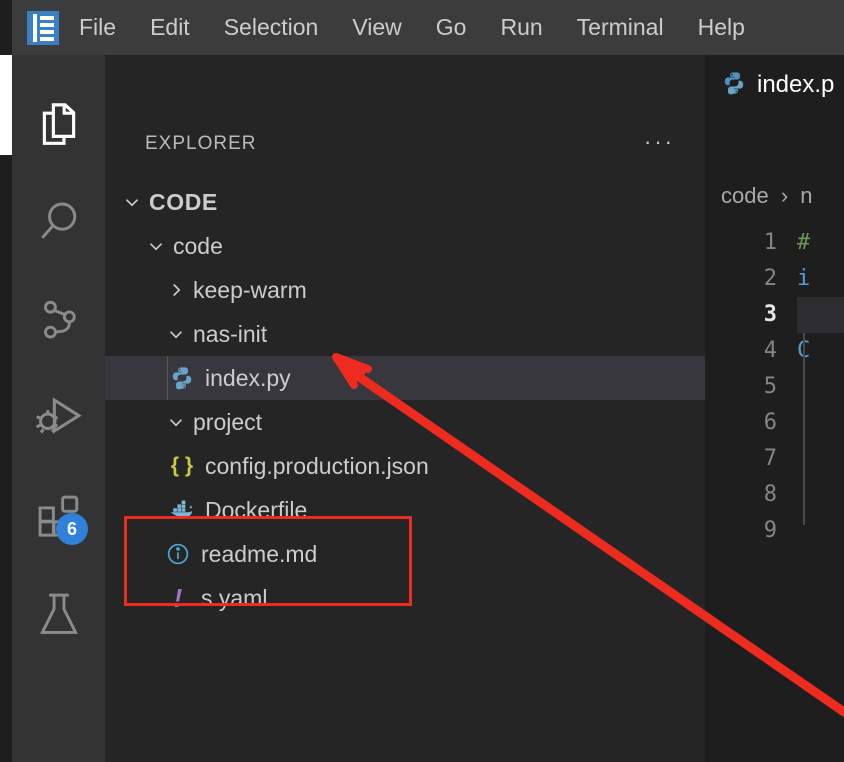 This screenshot has width=844, height=762. Describe the element at coordinates (795, 85) in the screenshot. I see `editor-tab-title: index.p` at that location.